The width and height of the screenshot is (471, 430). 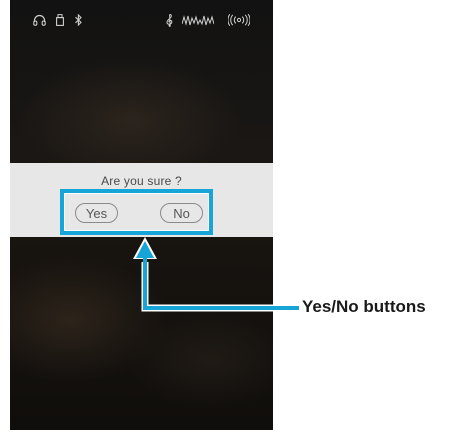 What do you see at coordinates (364, 306) in the screenshot?
I see `callout-label: Yes/No buttons` at bounding box center [364, 306].